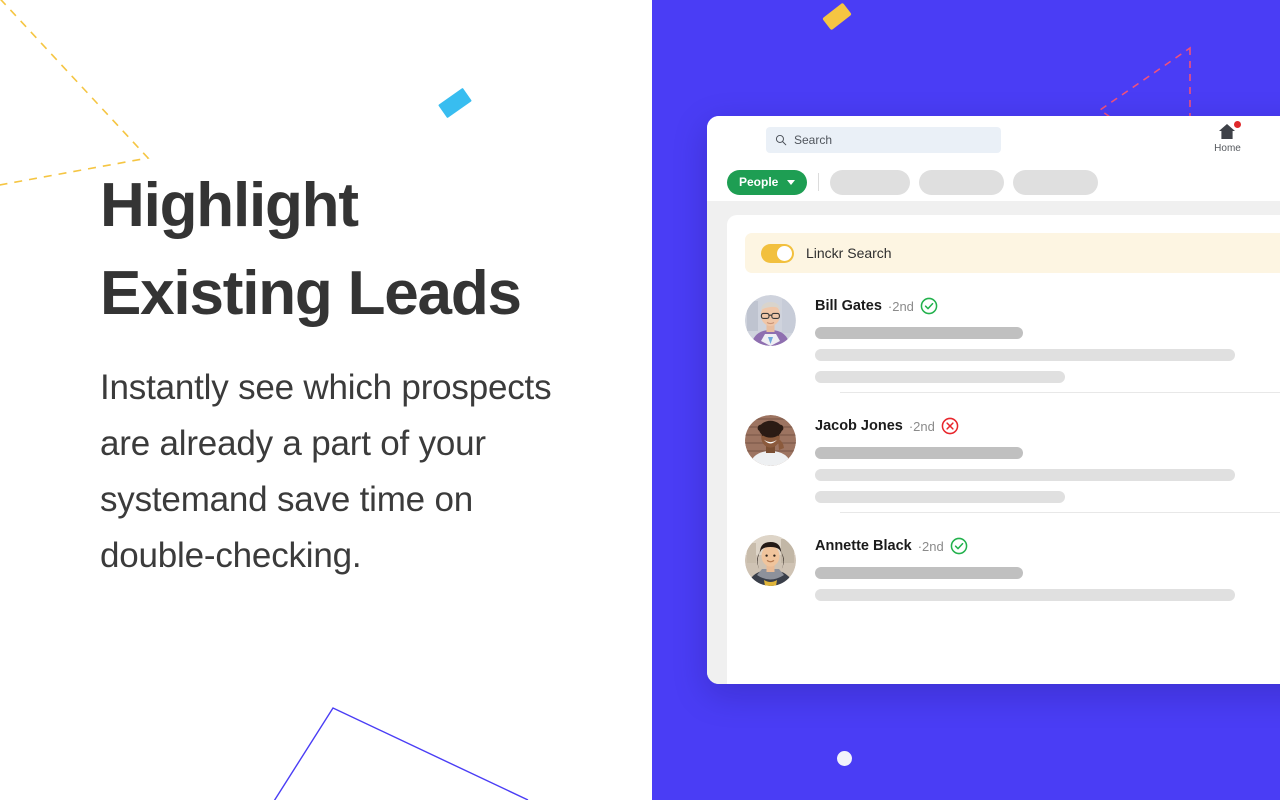  Describe the element at coordinates (844, 758) in the screenshot. I see `carousel-indicator-dot` at that location.